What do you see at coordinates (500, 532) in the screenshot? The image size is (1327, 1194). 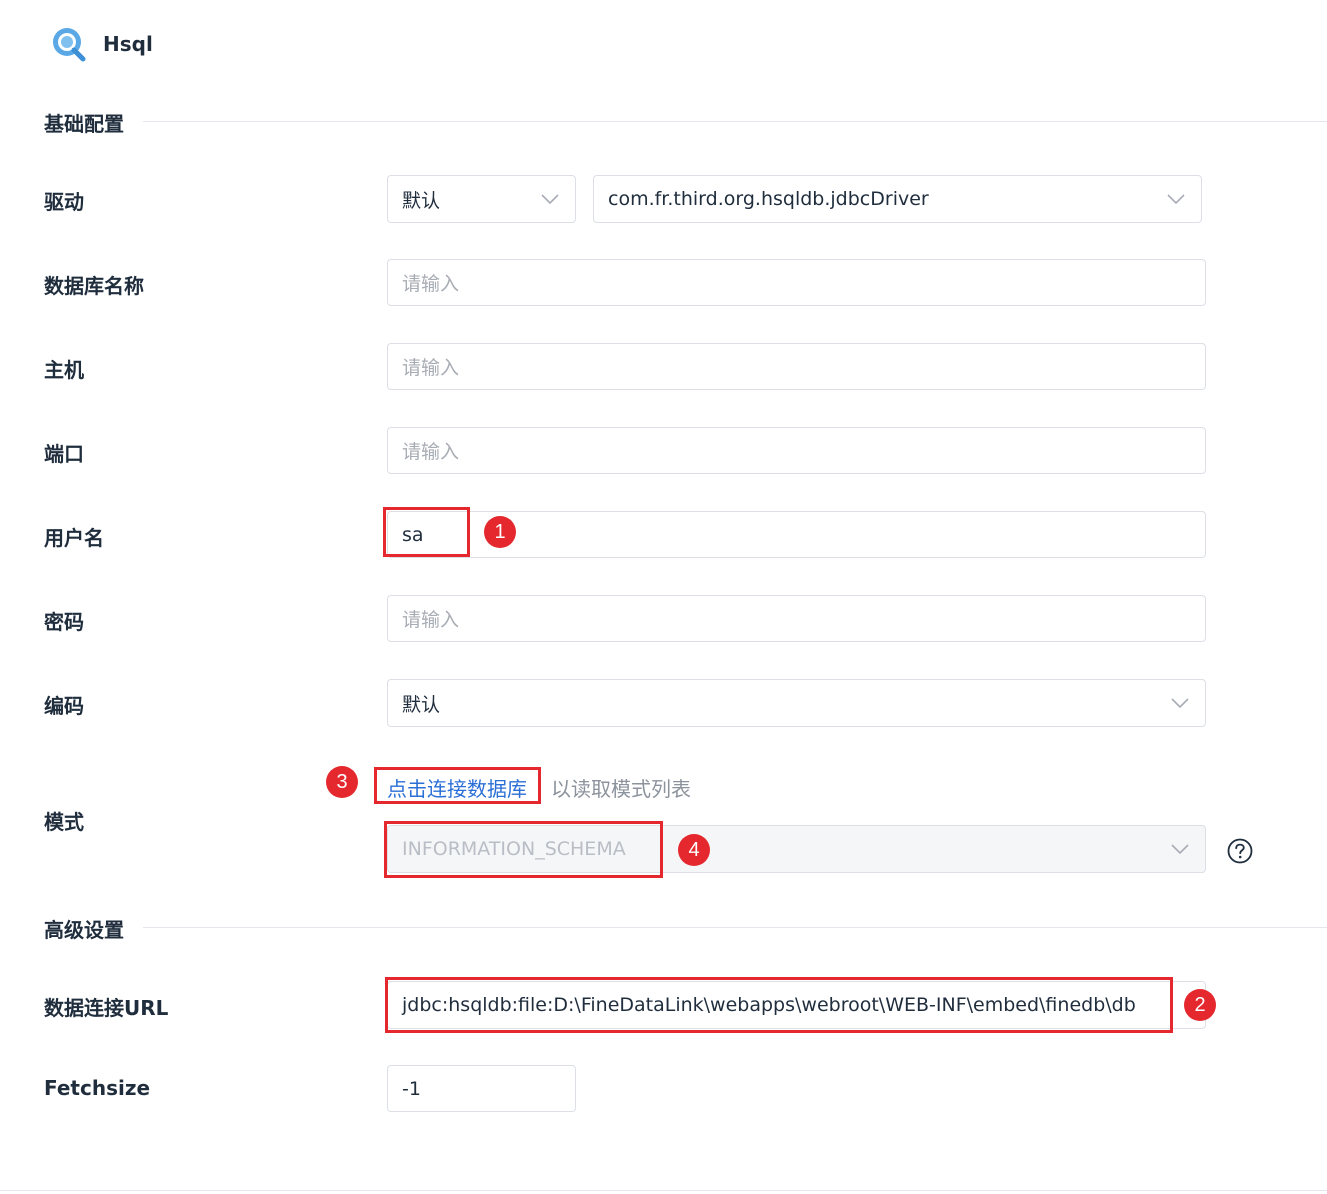 I see `annotation-badge-1: 1` at bounding box center [500, 532].